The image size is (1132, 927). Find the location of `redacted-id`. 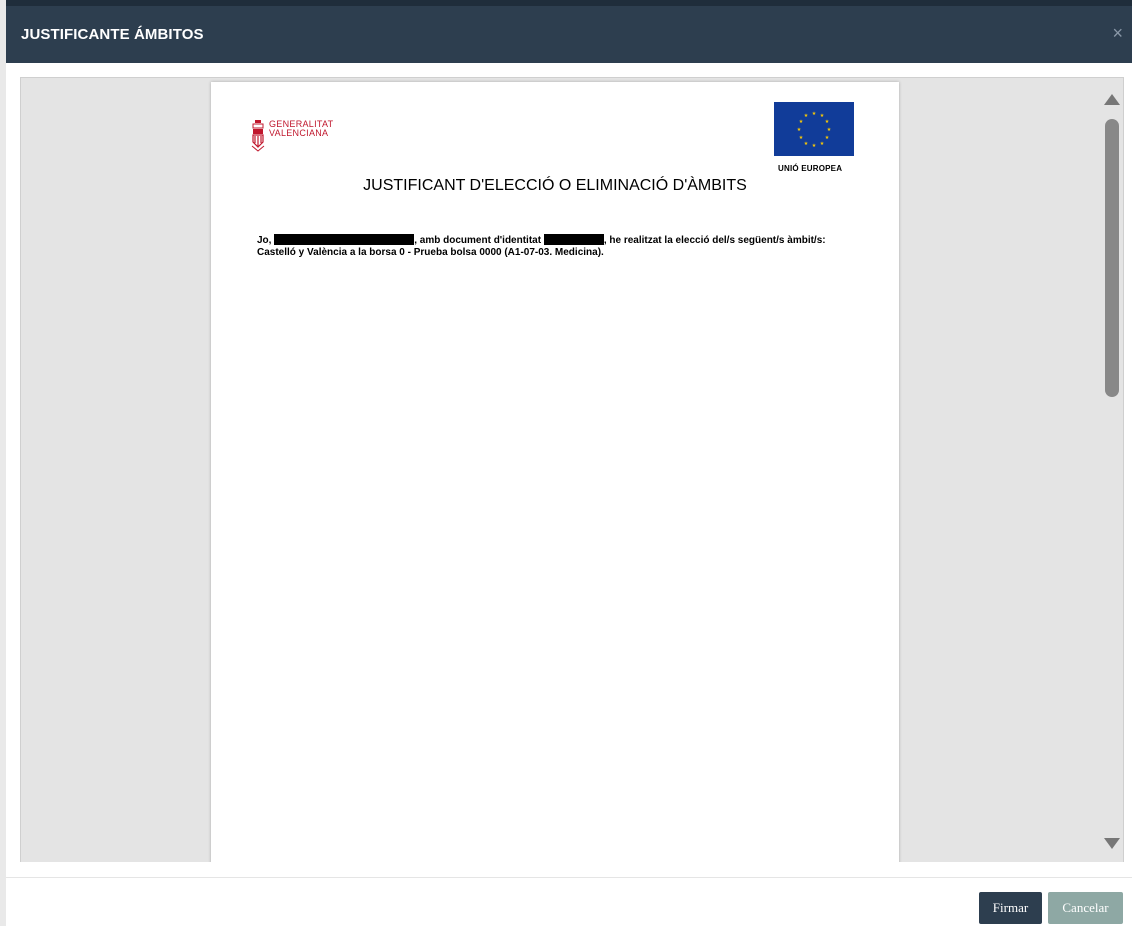

redacted-id is located at coordinates (573, 239).